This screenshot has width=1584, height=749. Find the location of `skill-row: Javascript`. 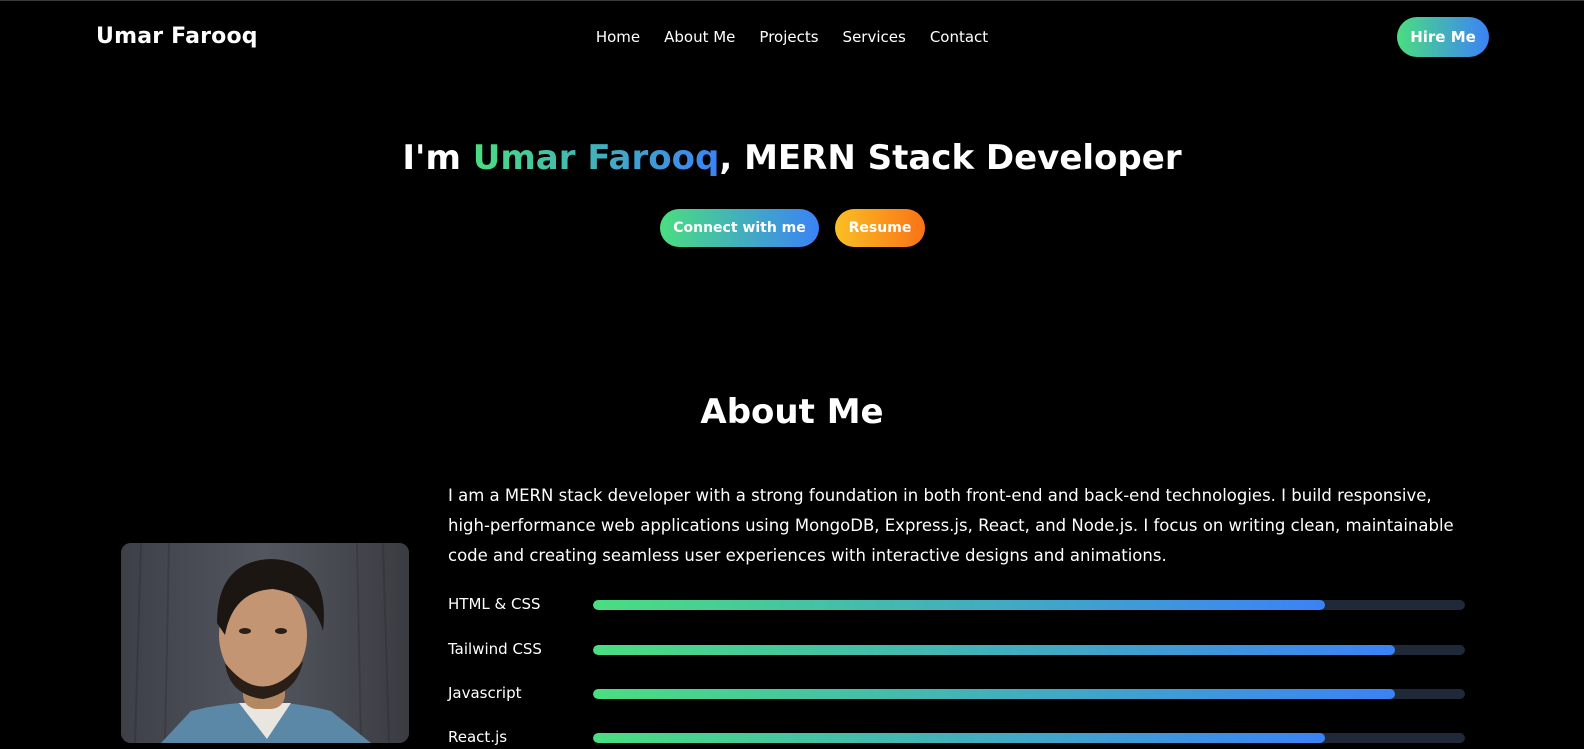

skill-row: Javascript is located at coordinates (956, 693).